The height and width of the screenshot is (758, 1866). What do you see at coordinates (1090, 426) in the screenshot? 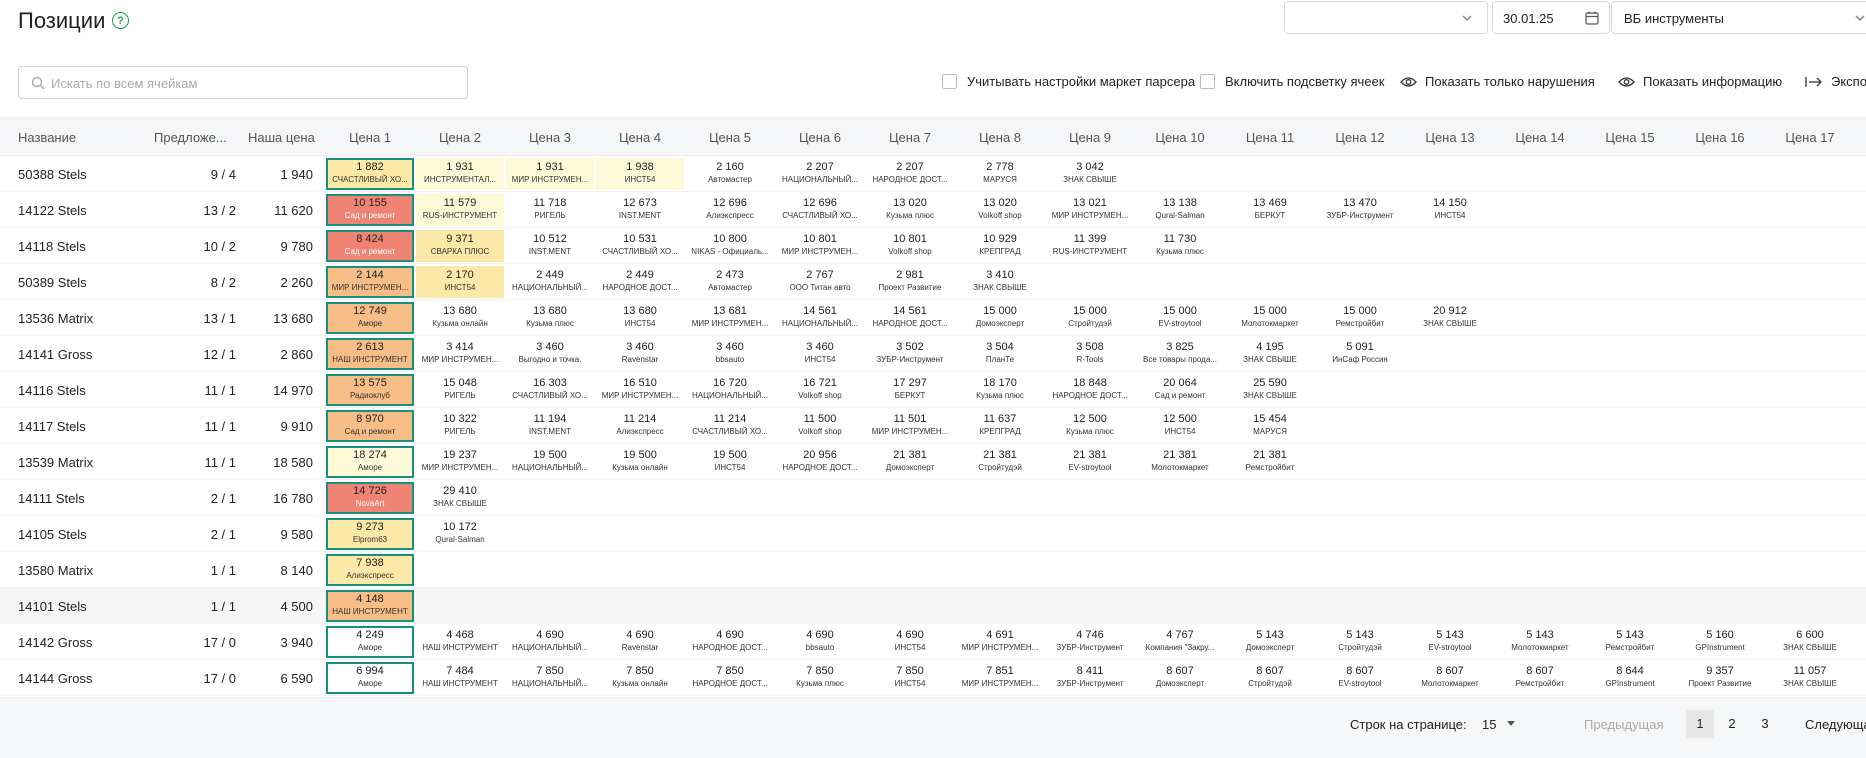
I see `price-cell: 12 500 Кузьма плюс` at bounding box center [1090, 426].